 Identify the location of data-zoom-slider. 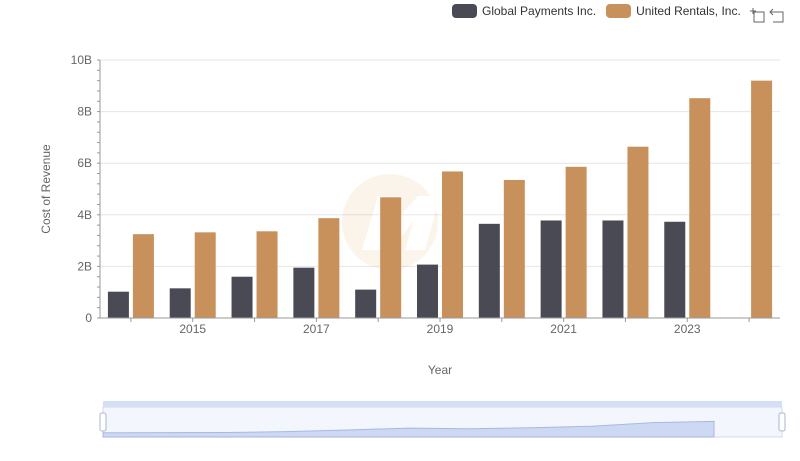
(442, 419).